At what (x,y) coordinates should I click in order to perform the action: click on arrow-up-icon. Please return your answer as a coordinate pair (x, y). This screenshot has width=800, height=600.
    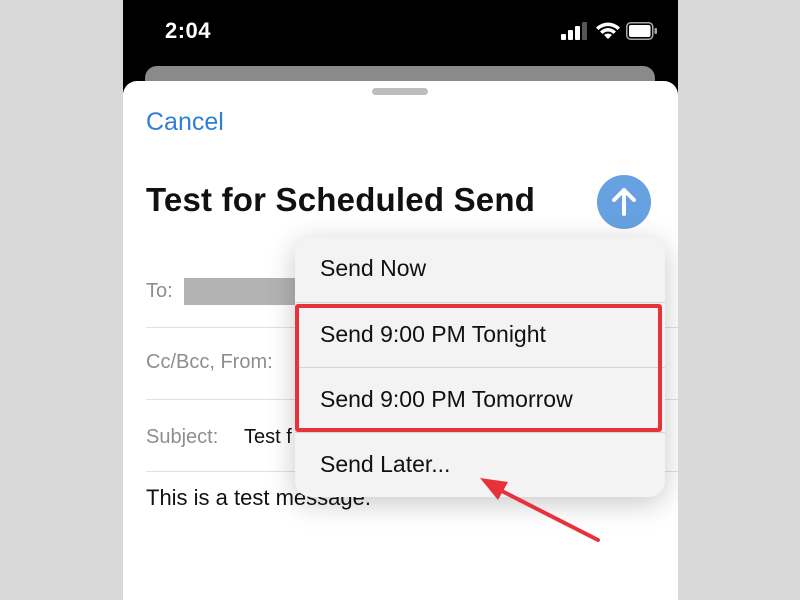
    Looking at the image, I should click on (624, 202).